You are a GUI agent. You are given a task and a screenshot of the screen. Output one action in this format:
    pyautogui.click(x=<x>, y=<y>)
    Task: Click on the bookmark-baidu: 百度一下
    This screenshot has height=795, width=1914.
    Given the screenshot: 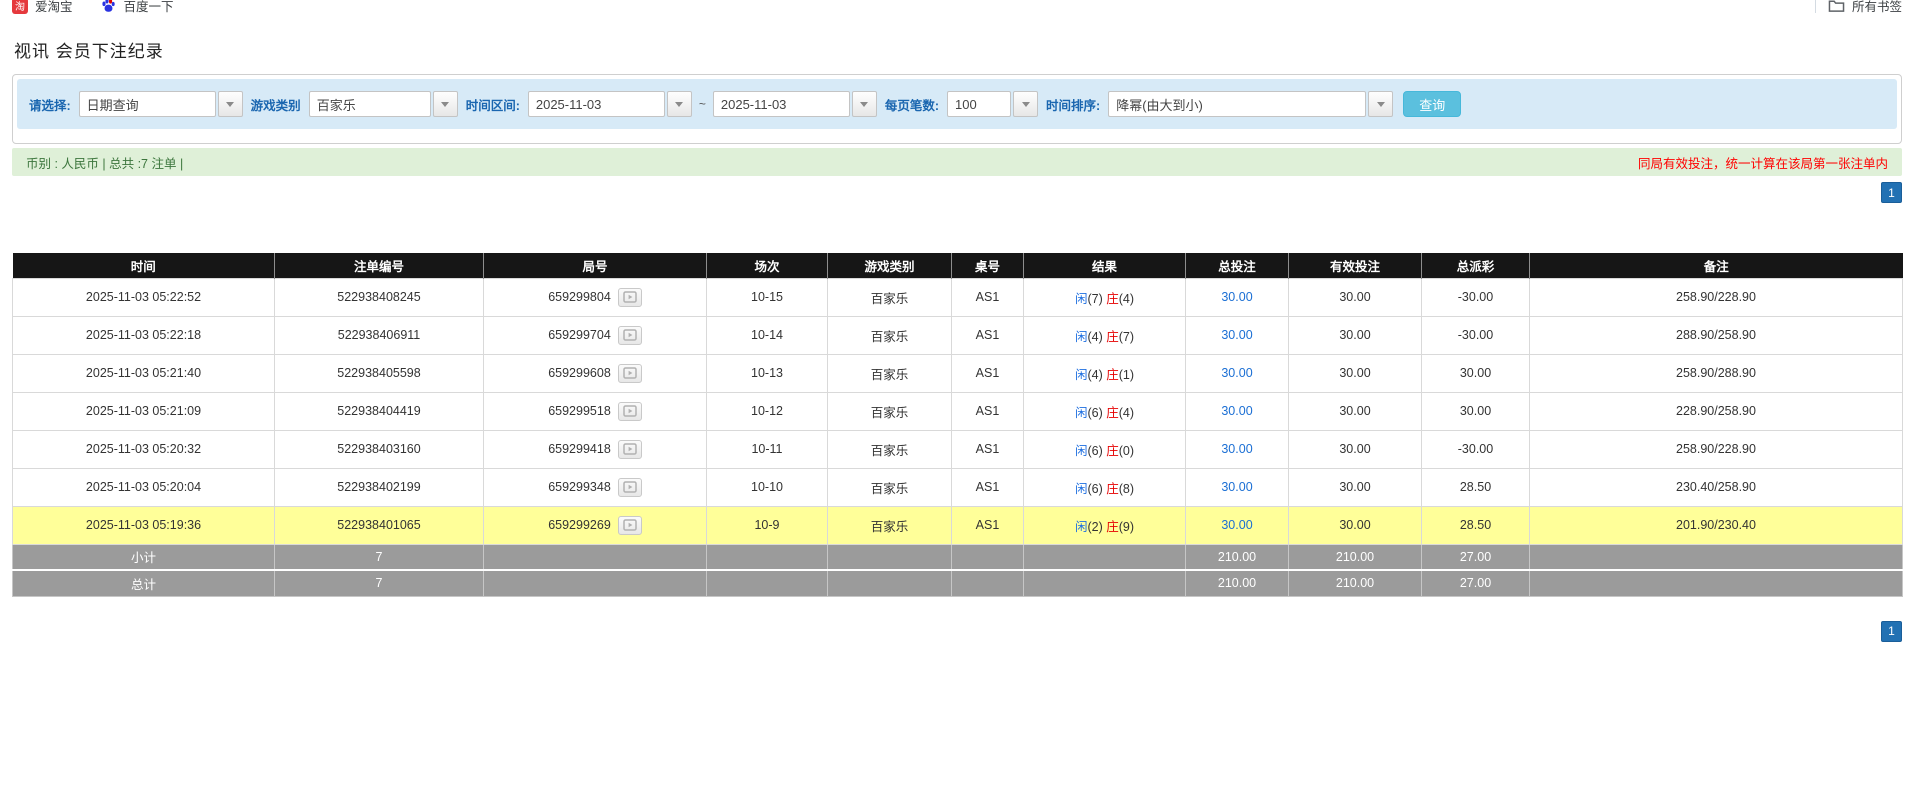 What is the action you would take?
    pyautogui.click(x=137, y=7)
    